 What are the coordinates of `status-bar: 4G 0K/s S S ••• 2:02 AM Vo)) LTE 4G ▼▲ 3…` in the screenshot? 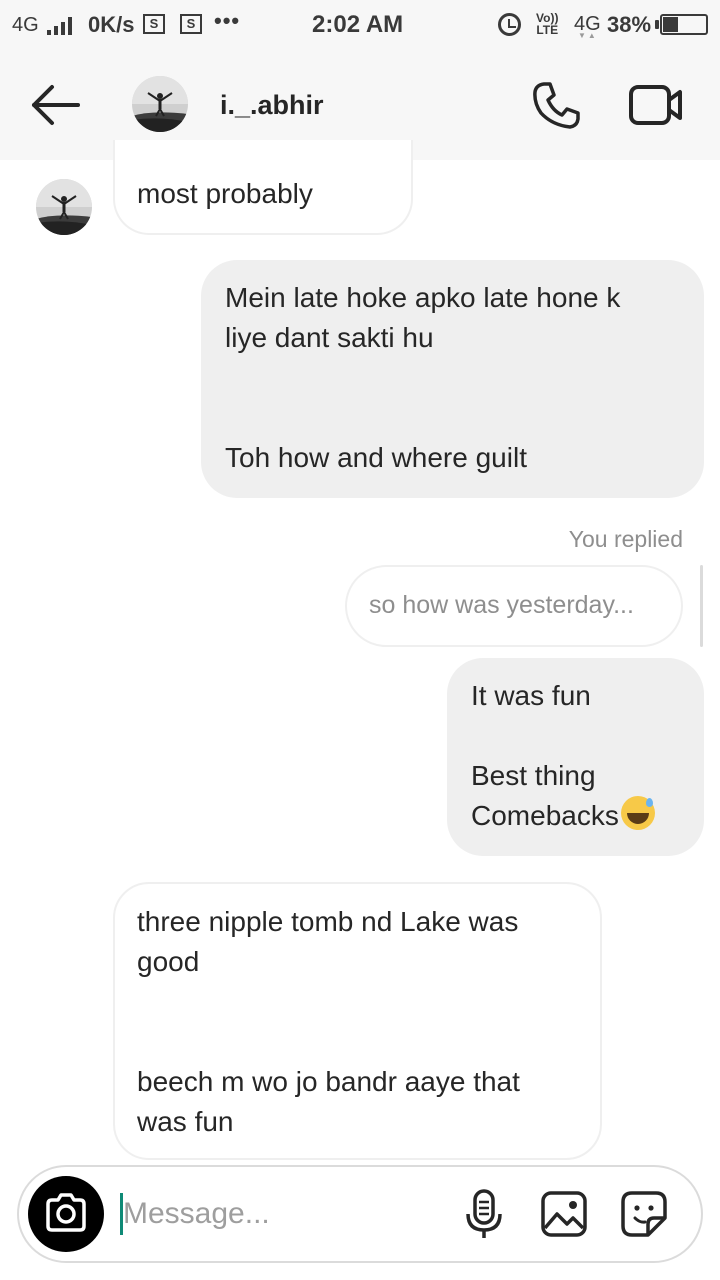 It's located at (360, 25).